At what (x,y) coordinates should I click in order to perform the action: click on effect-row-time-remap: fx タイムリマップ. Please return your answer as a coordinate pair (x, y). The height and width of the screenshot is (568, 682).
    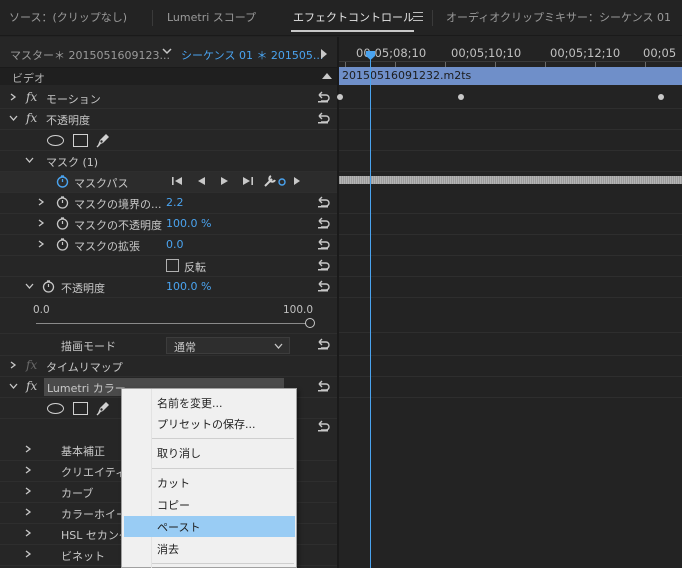
    Looking at the image, I should click on (168, 366).